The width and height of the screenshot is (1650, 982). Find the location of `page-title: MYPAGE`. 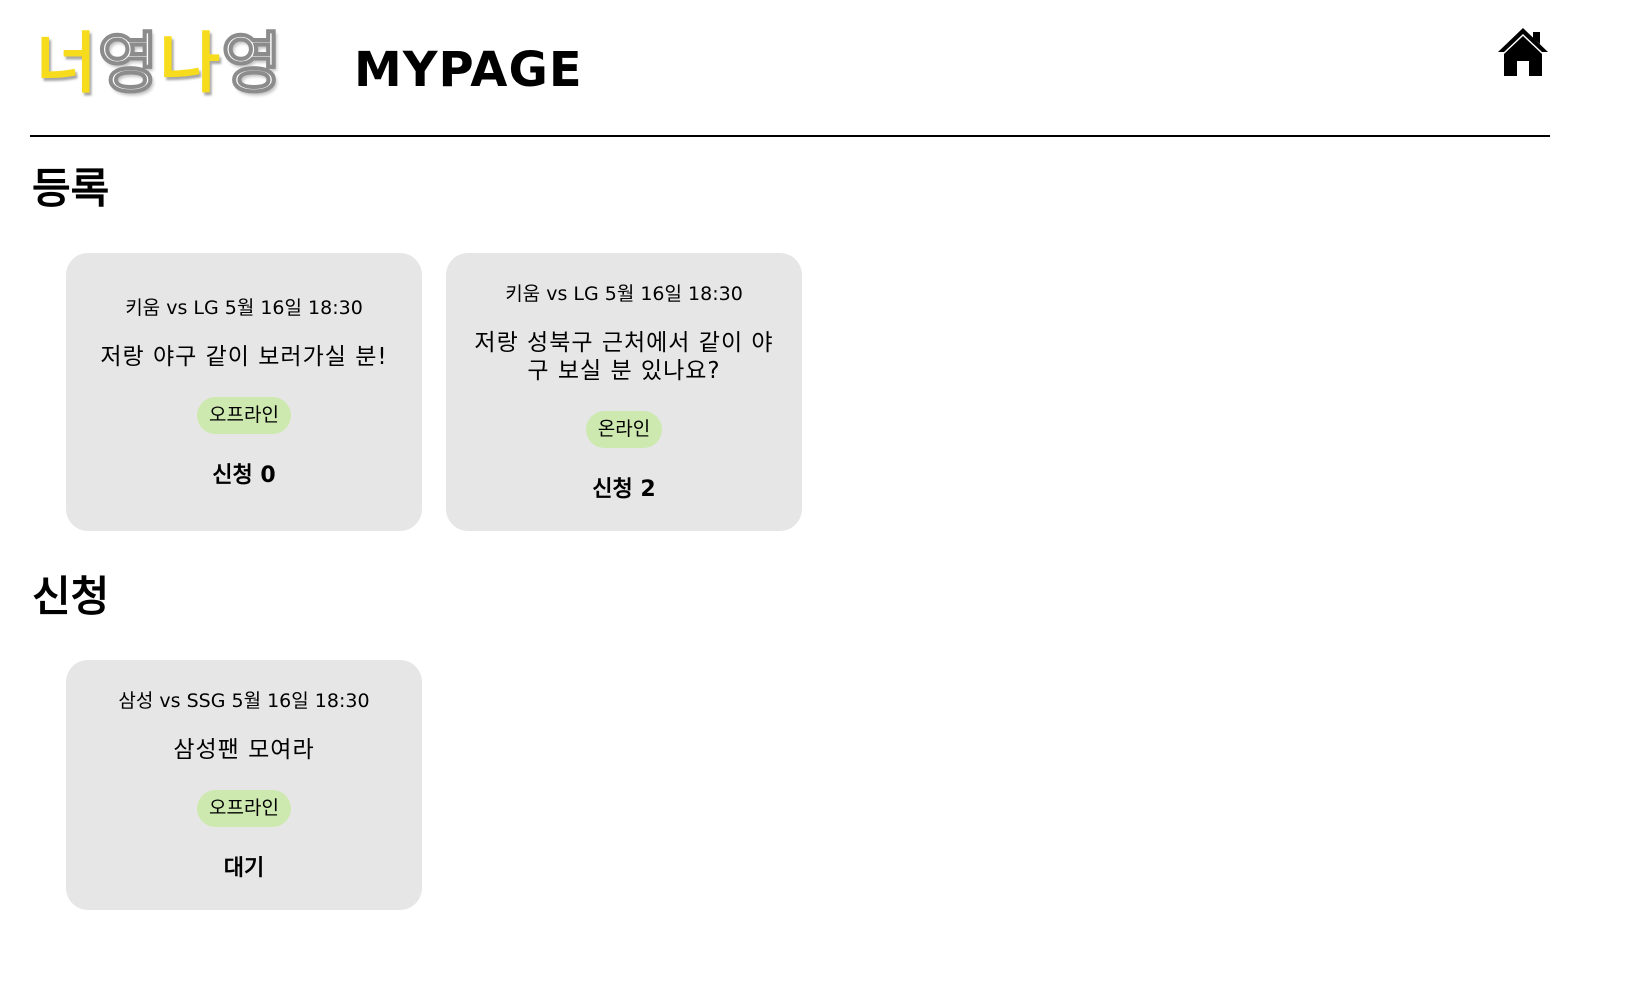

page-title: MYPAGE is located at coordinates (468, 70).